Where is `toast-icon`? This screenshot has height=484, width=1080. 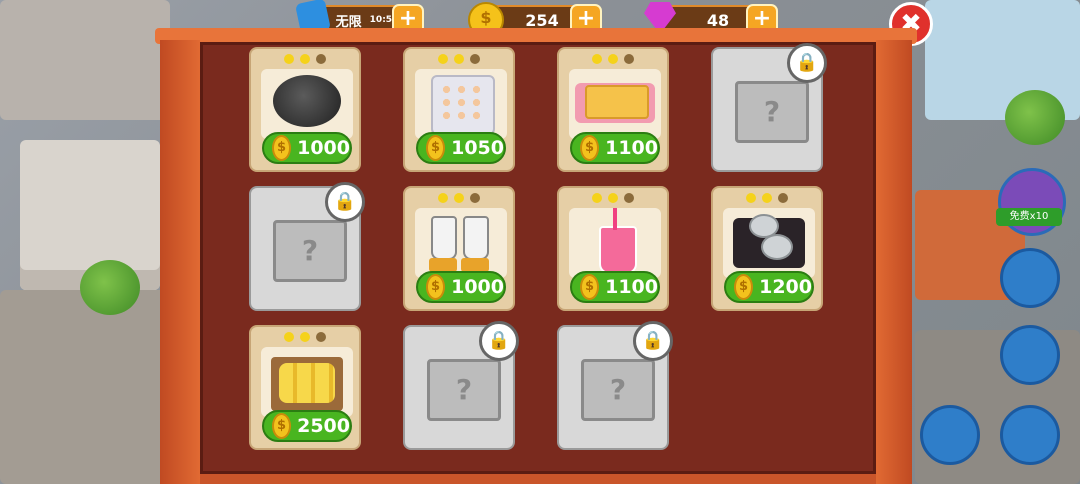
toast-icon is located at coordinates (617, 102).